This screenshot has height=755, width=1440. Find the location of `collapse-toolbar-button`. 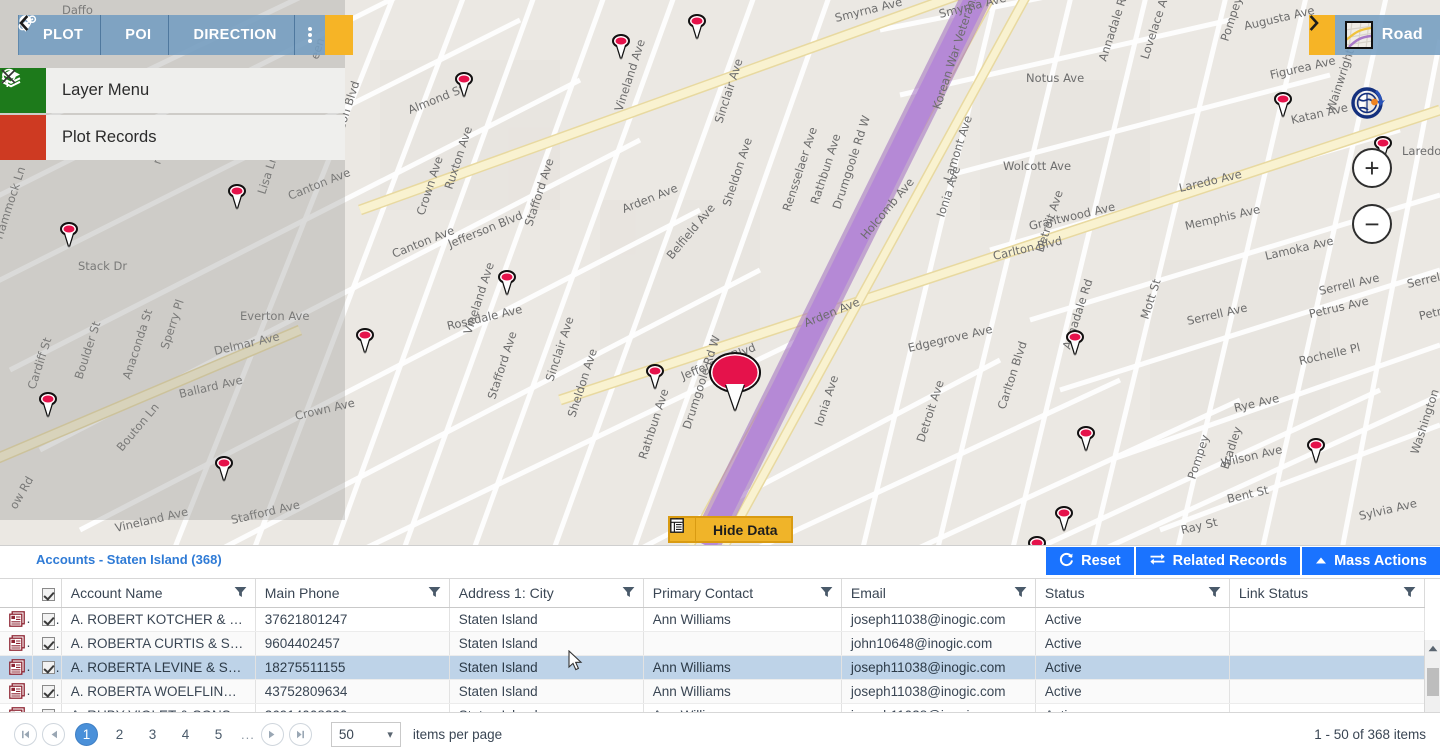

collapse-toolbar-button is located at coordinates (186, 35).